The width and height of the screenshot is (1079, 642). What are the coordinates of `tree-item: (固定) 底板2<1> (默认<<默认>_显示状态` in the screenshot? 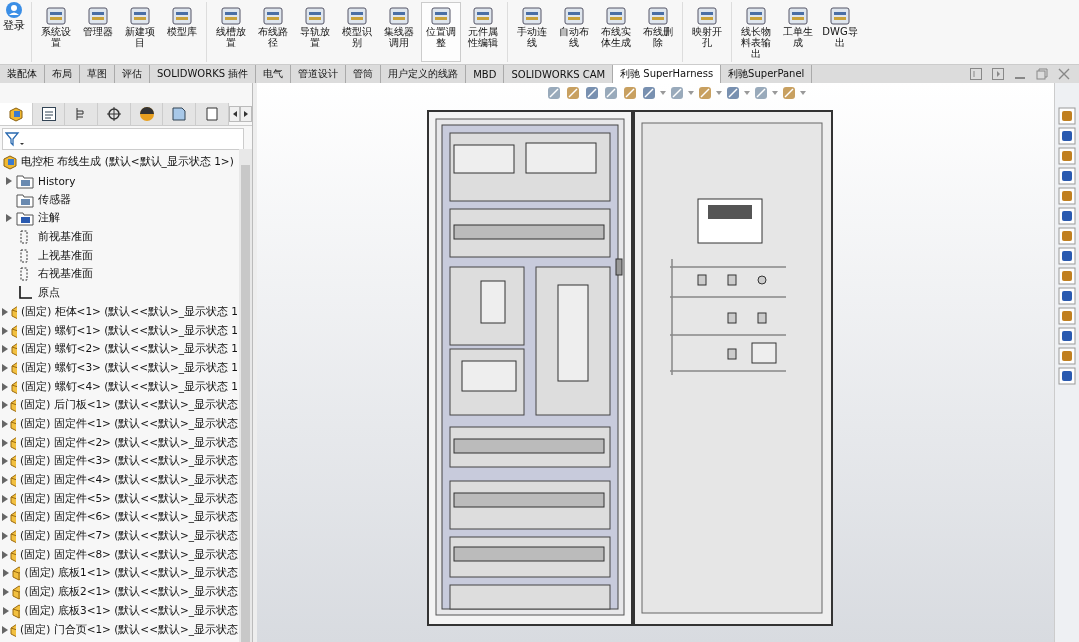 It's located at (131, 592).